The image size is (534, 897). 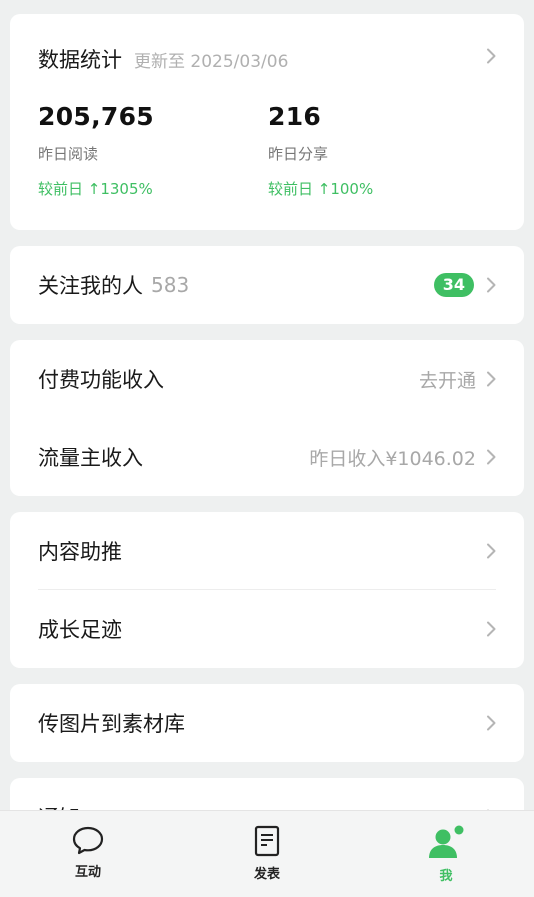 What do you see at coordinates (298, 154) in the screenshot?
I see `stat-label: 昨日分享` at bounding box center [298, 154].